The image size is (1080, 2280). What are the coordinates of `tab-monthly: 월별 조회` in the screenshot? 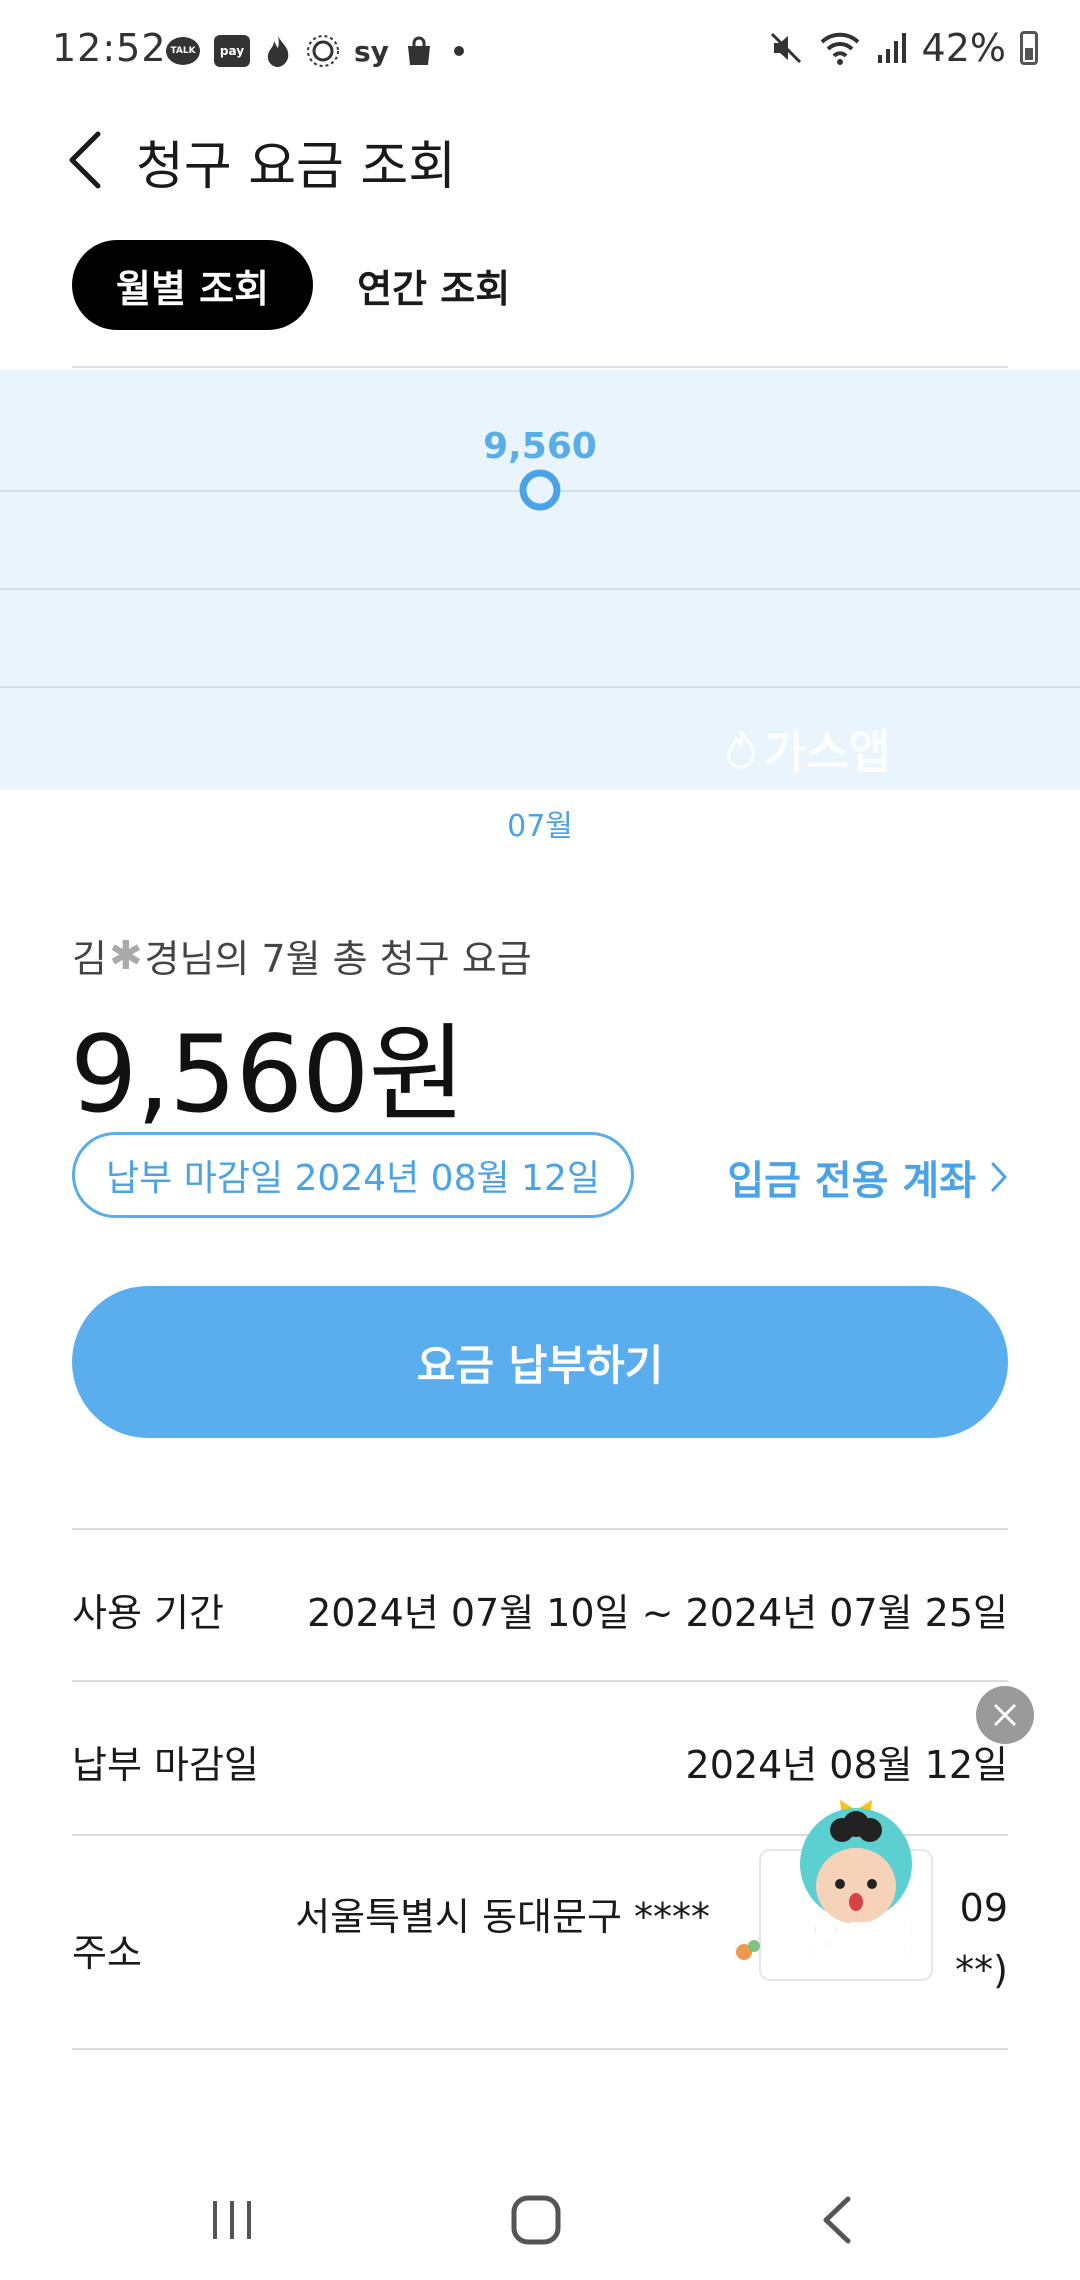 It's located at (193, 285).